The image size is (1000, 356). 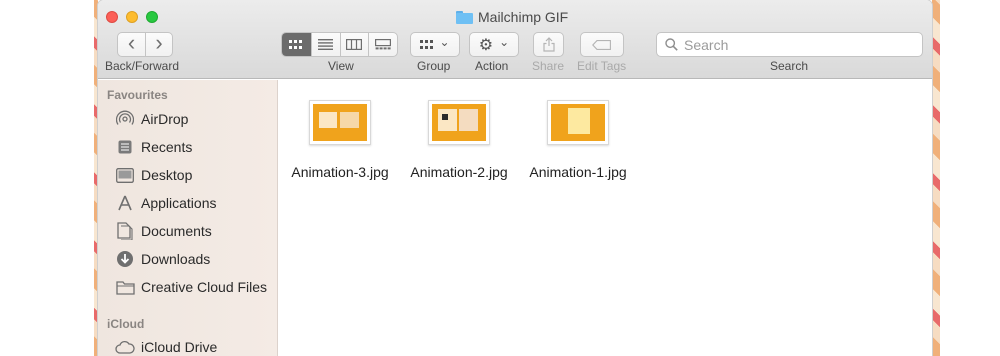 I want to click on back-button: ‹, so click(x=131, y=43).